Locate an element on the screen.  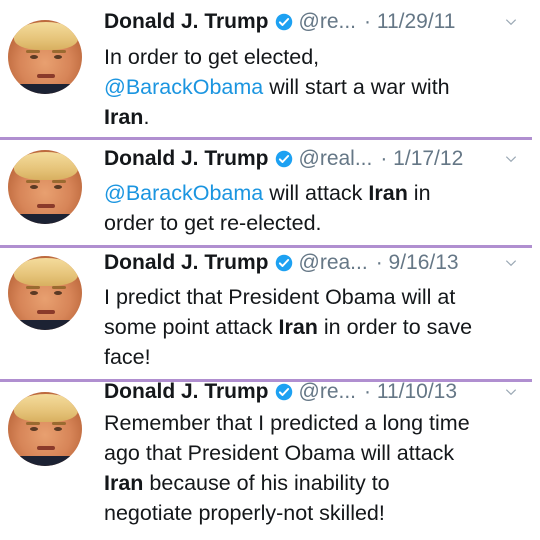
tweet-line: Iran. is located at coordinates (313, 117).